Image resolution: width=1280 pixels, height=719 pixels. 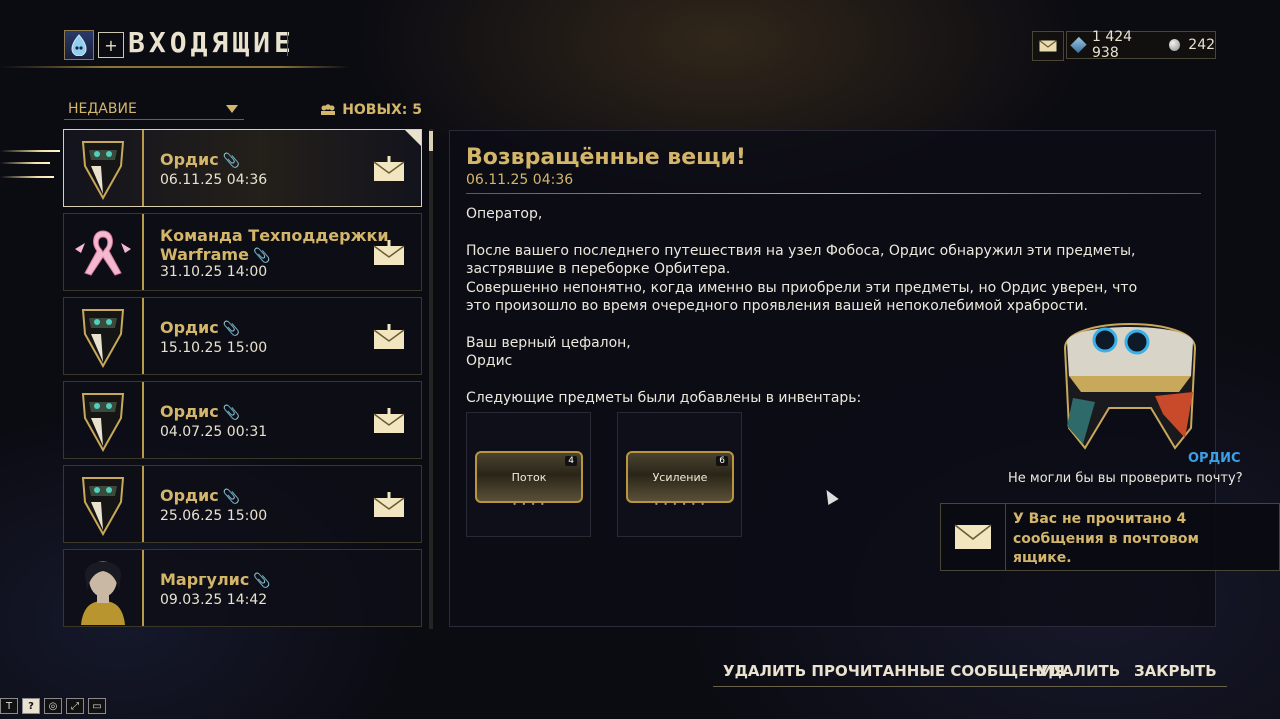 I want to click on message-greeting: Оператор,, so click(x=504, y=214).